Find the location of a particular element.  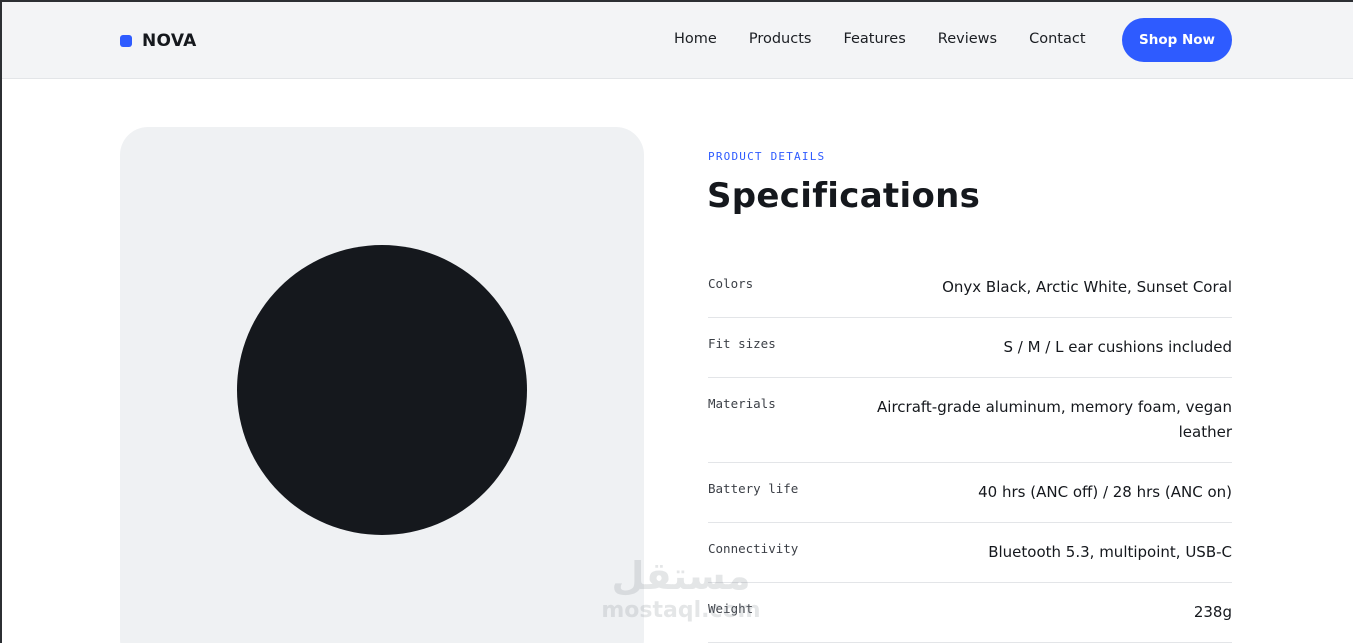

spec-row-weight: Weight 238g is located at coordinates (970, 613).